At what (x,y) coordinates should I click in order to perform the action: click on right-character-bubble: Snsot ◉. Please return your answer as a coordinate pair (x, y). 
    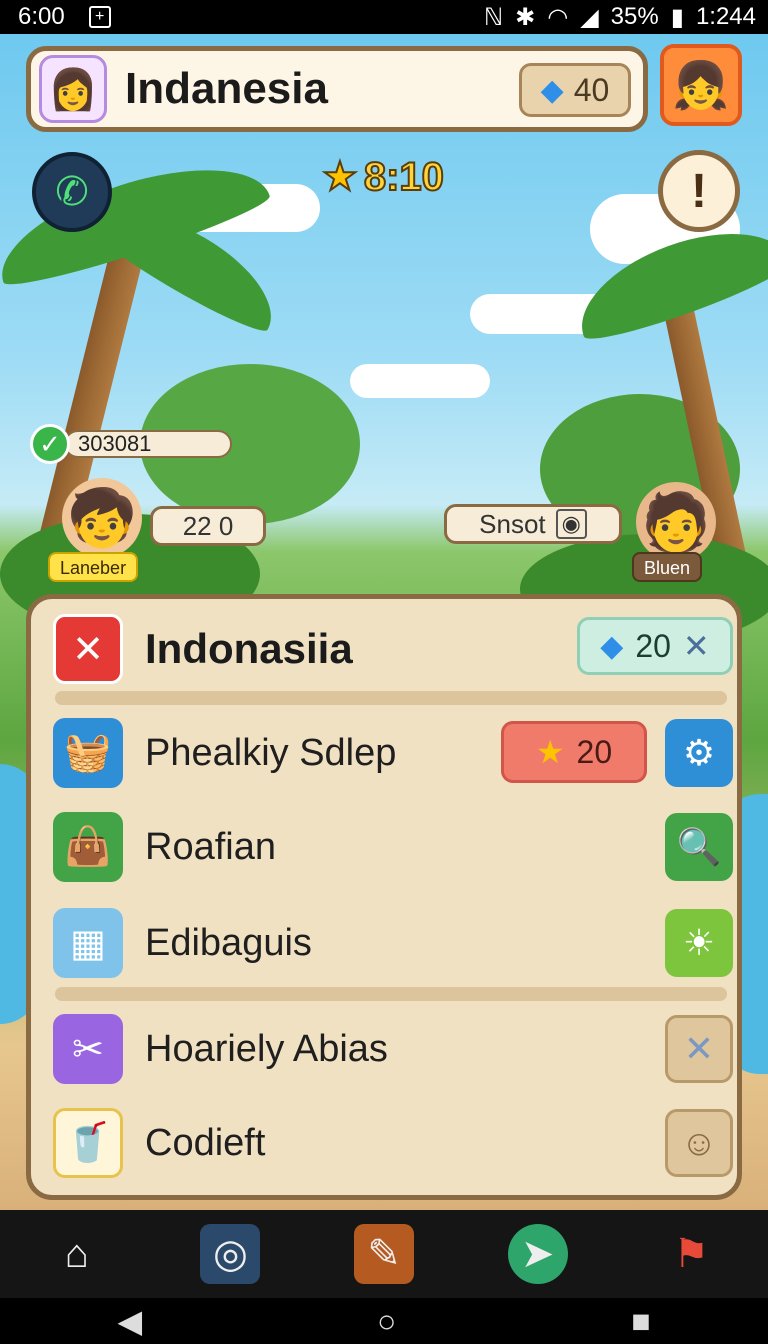
    Looking at the image, I should click on (533, 524).